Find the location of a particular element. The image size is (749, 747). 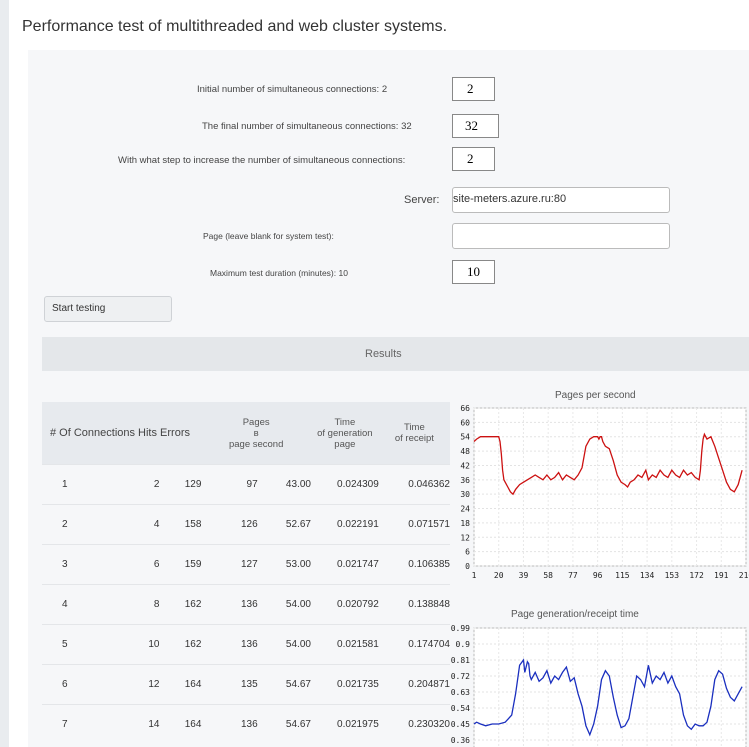

x-tick-label: 134 is located at coordinates (647, 575).